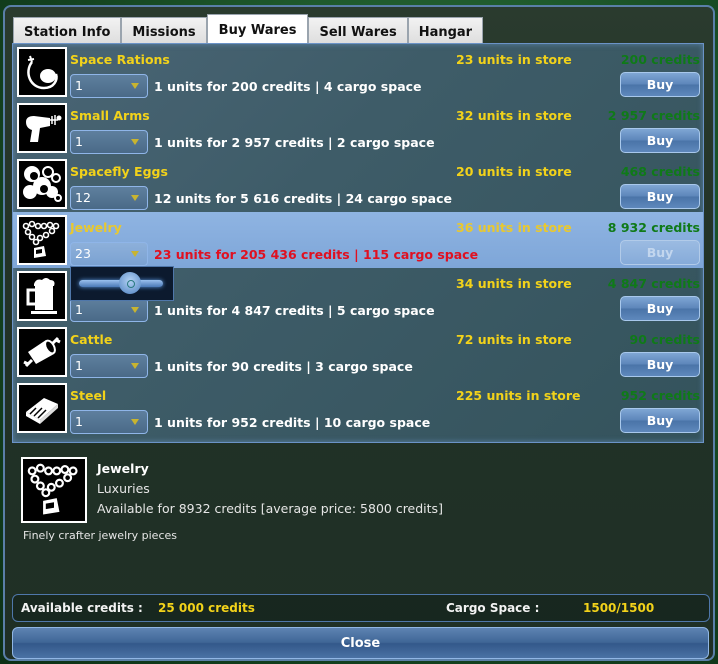 The image size is (718, 664). What do you see at coordinates (123, 488) in the screenshot?
I see `details-category: Luxuries` at bounding box center [123, 488].